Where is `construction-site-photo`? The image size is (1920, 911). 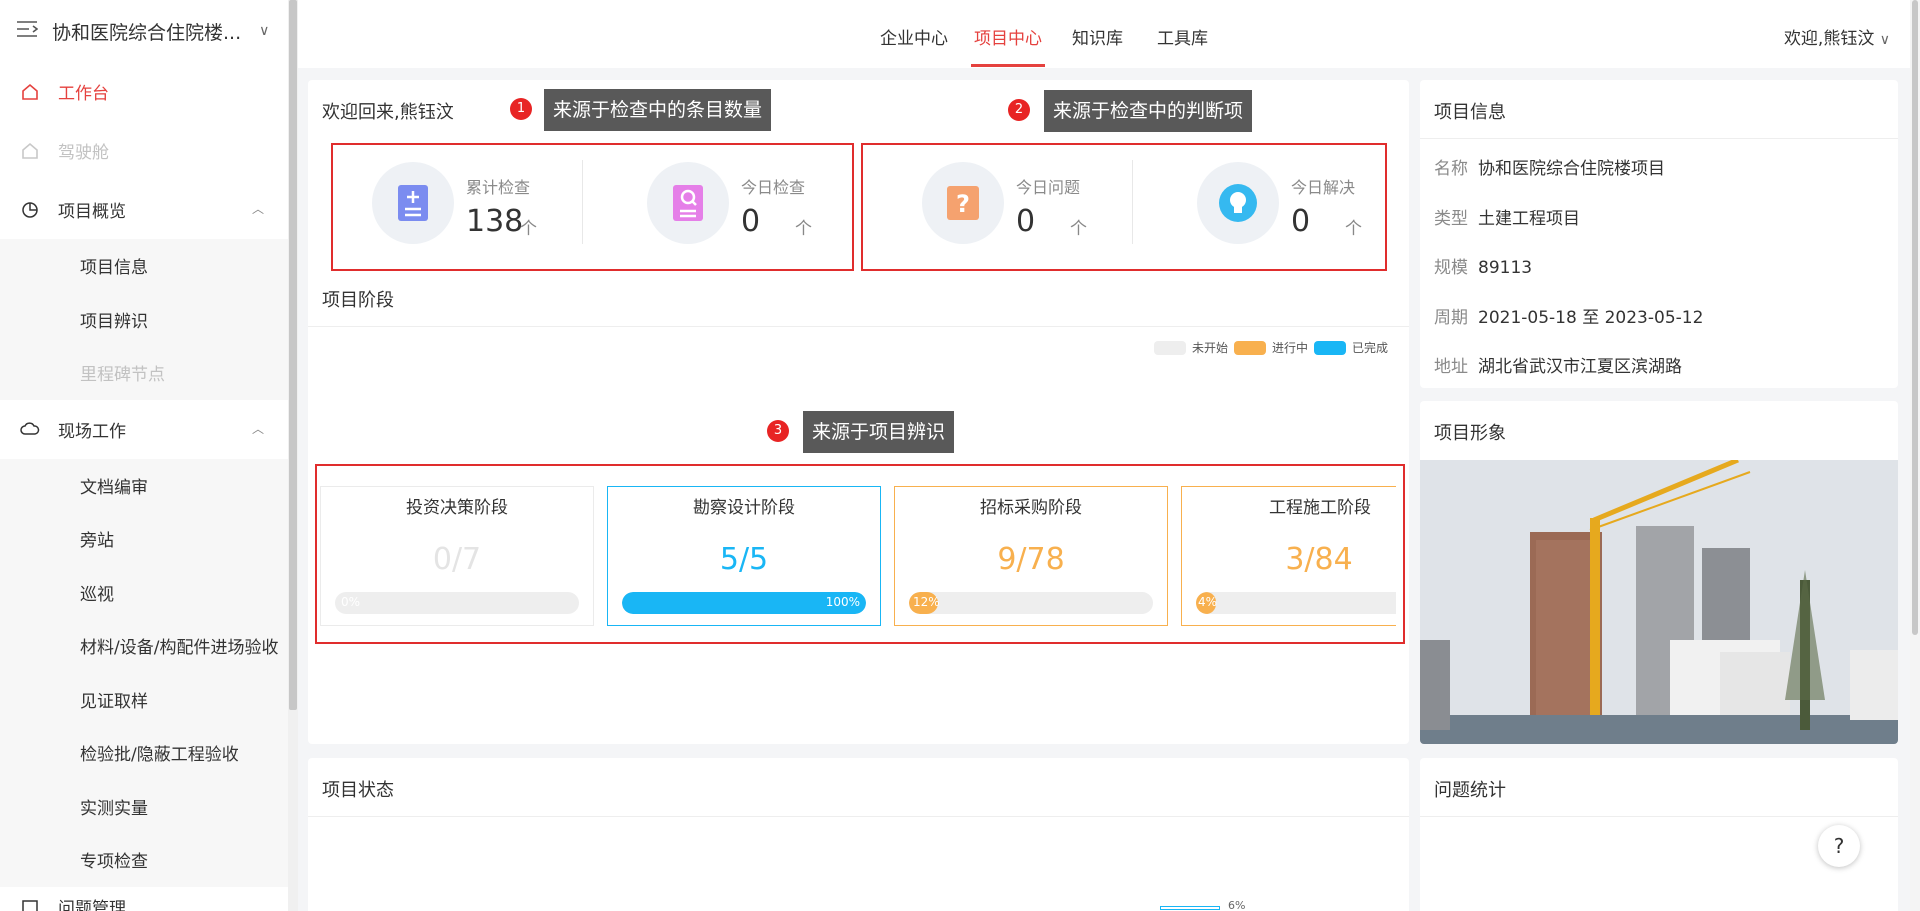
construction-site-photo is located at coordinates (1659, 602).